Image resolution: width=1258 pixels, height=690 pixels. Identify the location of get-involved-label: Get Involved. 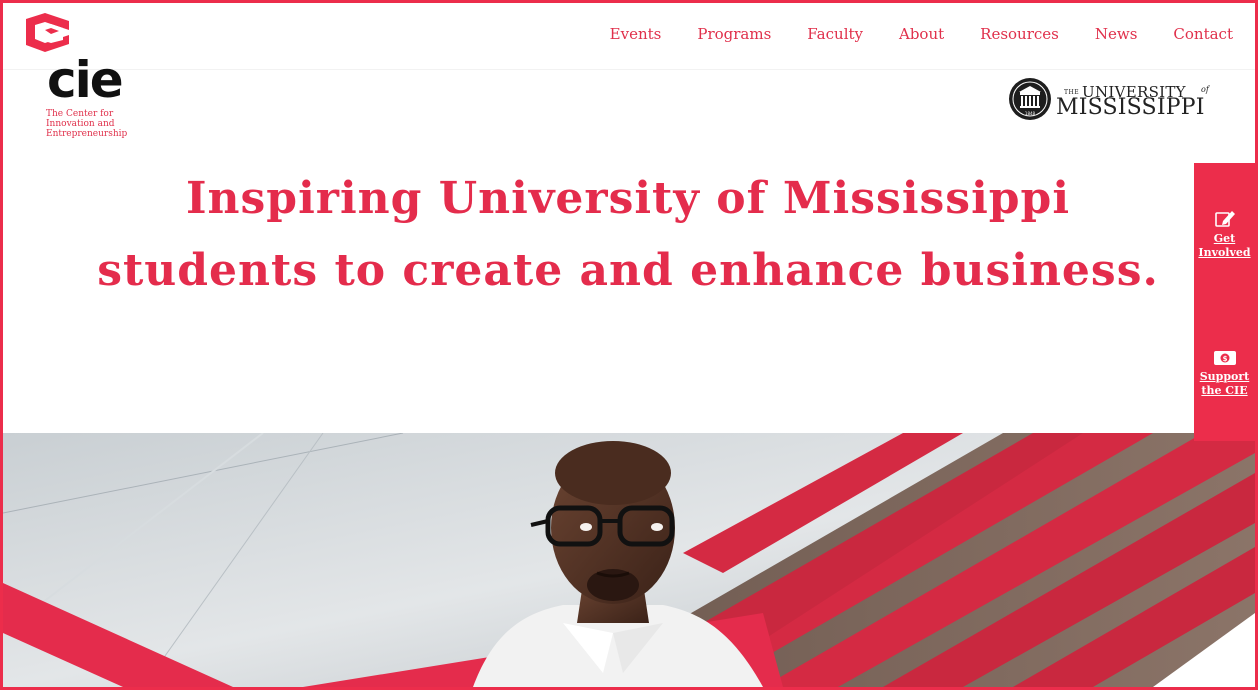
(1224, 245).